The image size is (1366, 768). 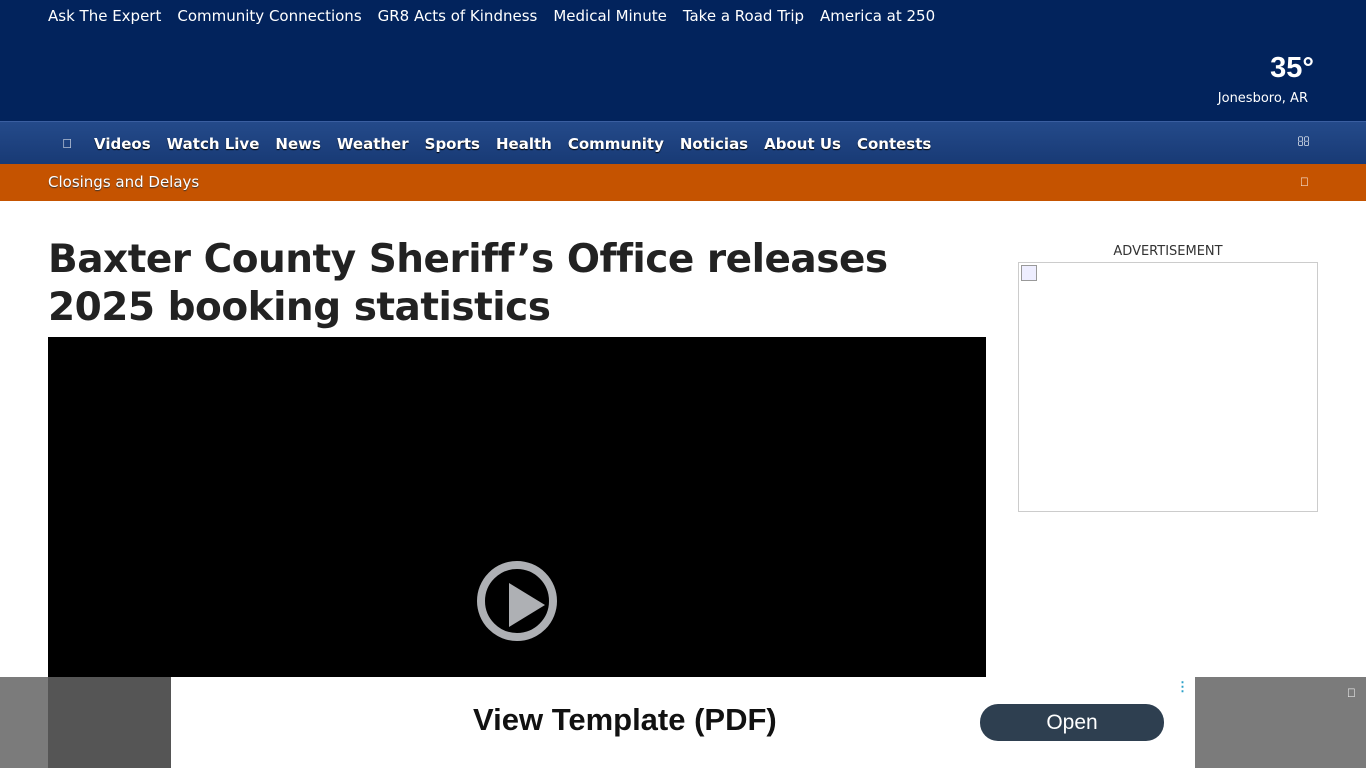 I want to click on nav-watch-live: Watch Live, so click(x=213, y=144).